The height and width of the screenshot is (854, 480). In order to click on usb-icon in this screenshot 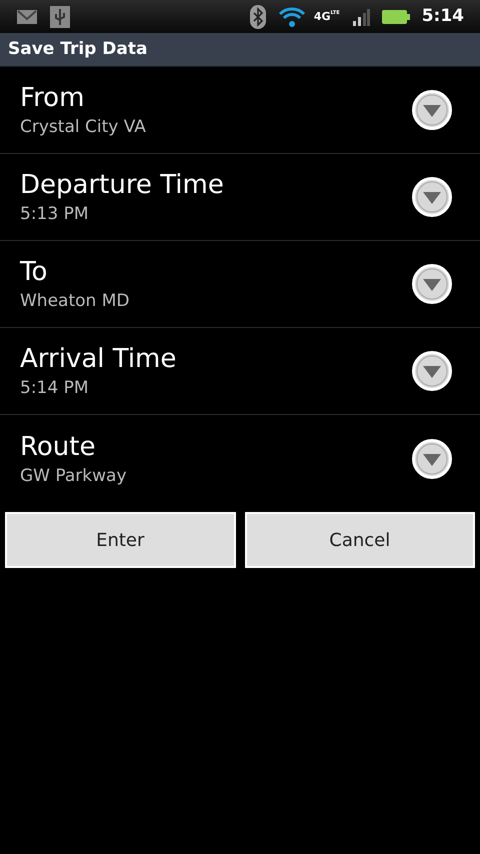, I will do `click(60, 17)`.